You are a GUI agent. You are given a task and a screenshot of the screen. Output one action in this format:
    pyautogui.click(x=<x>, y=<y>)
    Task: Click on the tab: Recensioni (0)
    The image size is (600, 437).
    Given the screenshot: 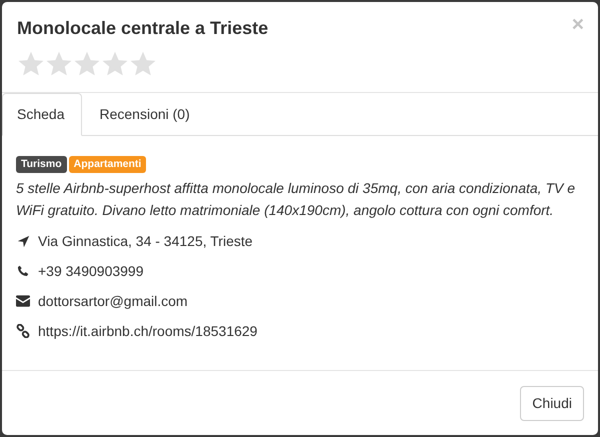 What is the action you would take?
    pyautogui.click(x=146, y=114)
    